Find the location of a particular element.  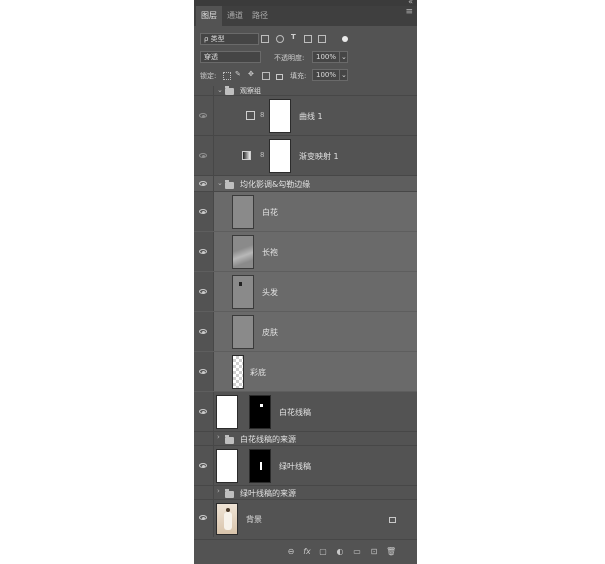

layer-white-flower-lineart: 白花线稿 is located at coordinates (305, 412).